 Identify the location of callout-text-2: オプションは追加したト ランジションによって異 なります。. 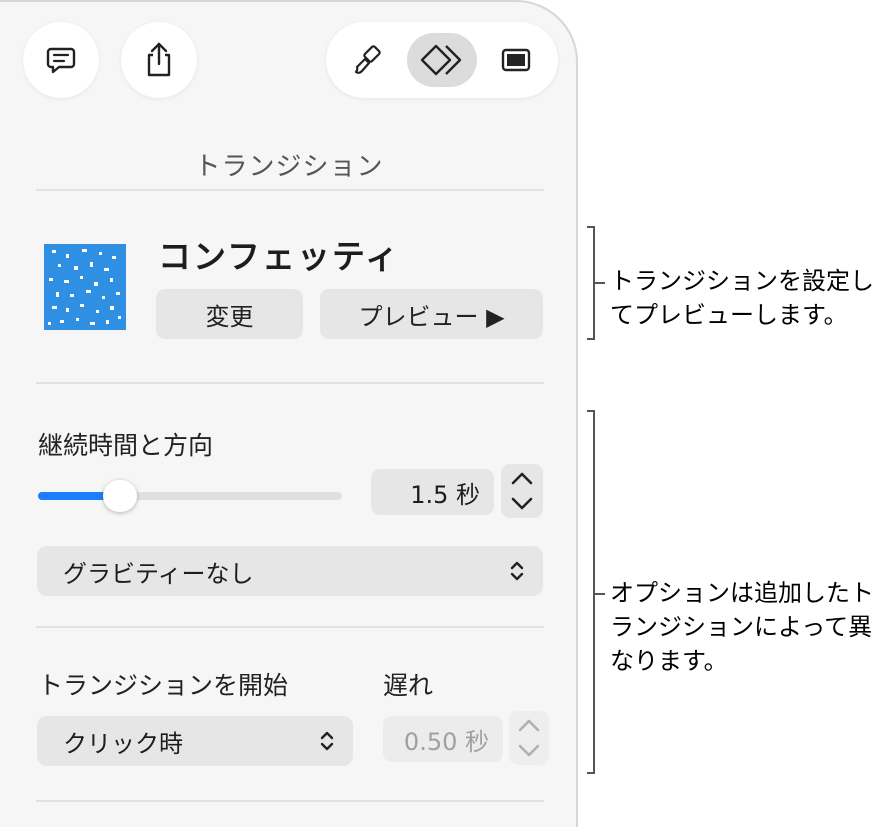
(742, 627).